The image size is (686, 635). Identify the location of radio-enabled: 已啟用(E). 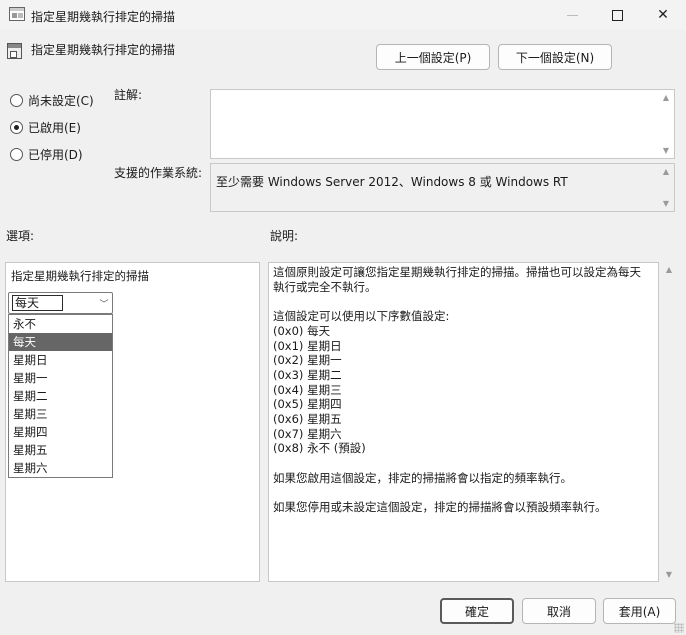
(45, 127).